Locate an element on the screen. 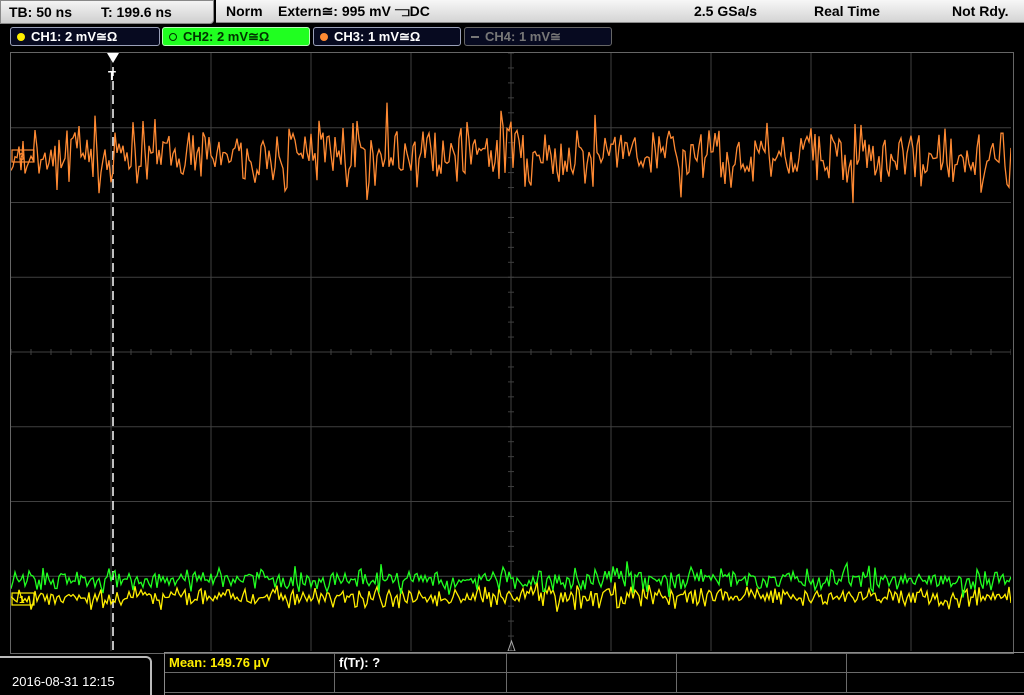 The width and height of the screenshot is (1024, 695). trigger-position-arrow-icon is located at coordinates (113, 58).